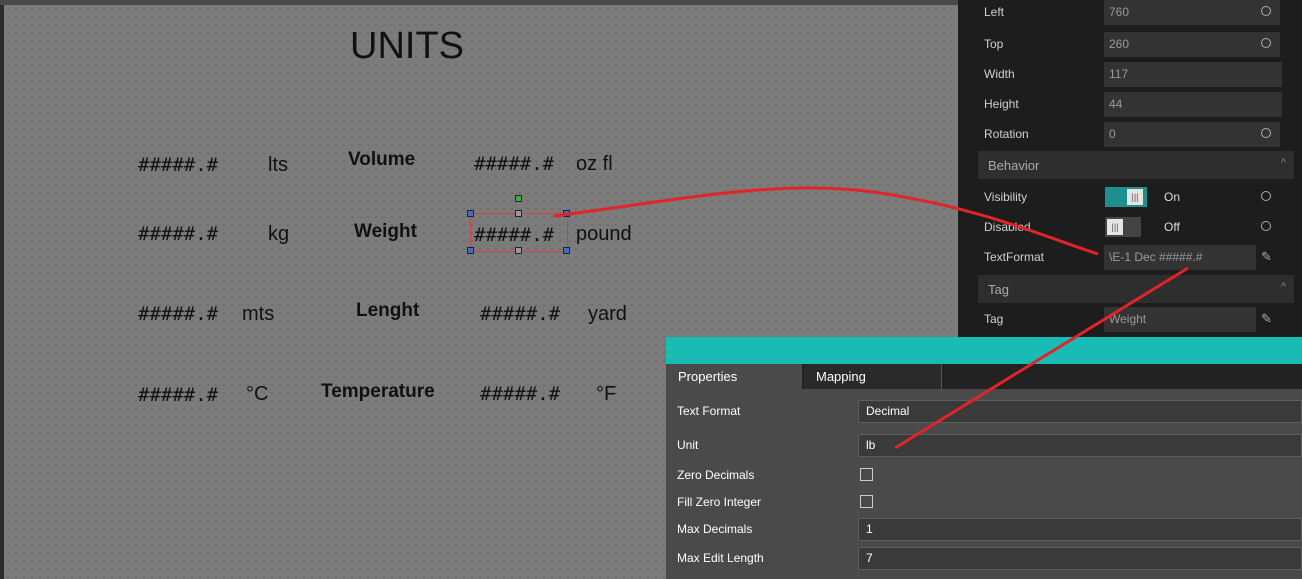 The height and width of the screenshot is (579, 1302). I want to click on behavior-section-title: Behavior, so click(1014, 165).